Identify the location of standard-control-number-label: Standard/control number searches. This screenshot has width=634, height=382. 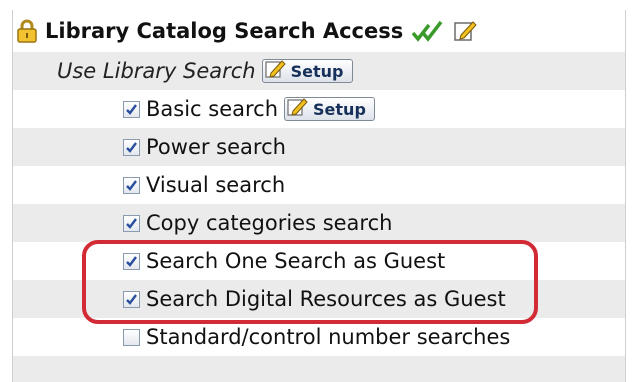
(328, 337).